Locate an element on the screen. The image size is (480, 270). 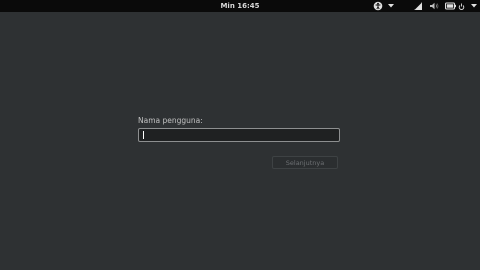
network-icon is located at coordinates (418, 6).